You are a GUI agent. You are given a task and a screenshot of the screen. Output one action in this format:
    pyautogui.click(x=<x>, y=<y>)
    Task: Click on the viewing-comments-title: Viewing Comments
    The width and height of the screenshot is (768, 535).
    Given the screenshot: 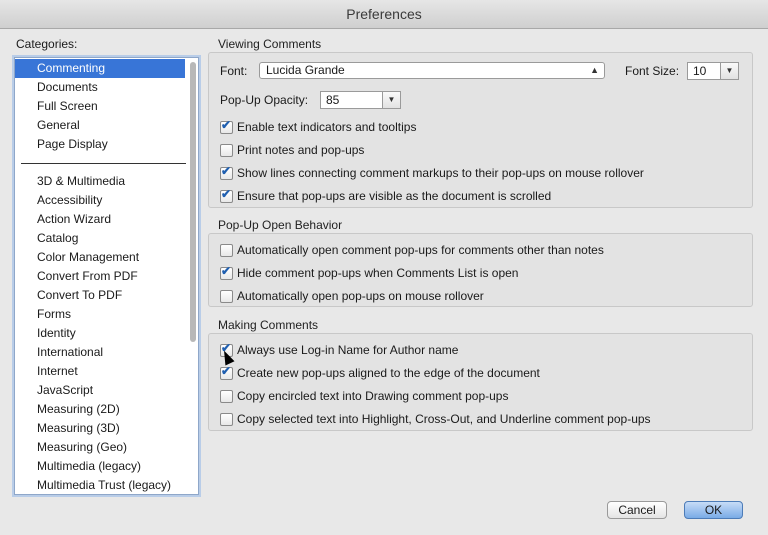 What is the action you would take?
    pyautogui.click(x=270, y=44)
    